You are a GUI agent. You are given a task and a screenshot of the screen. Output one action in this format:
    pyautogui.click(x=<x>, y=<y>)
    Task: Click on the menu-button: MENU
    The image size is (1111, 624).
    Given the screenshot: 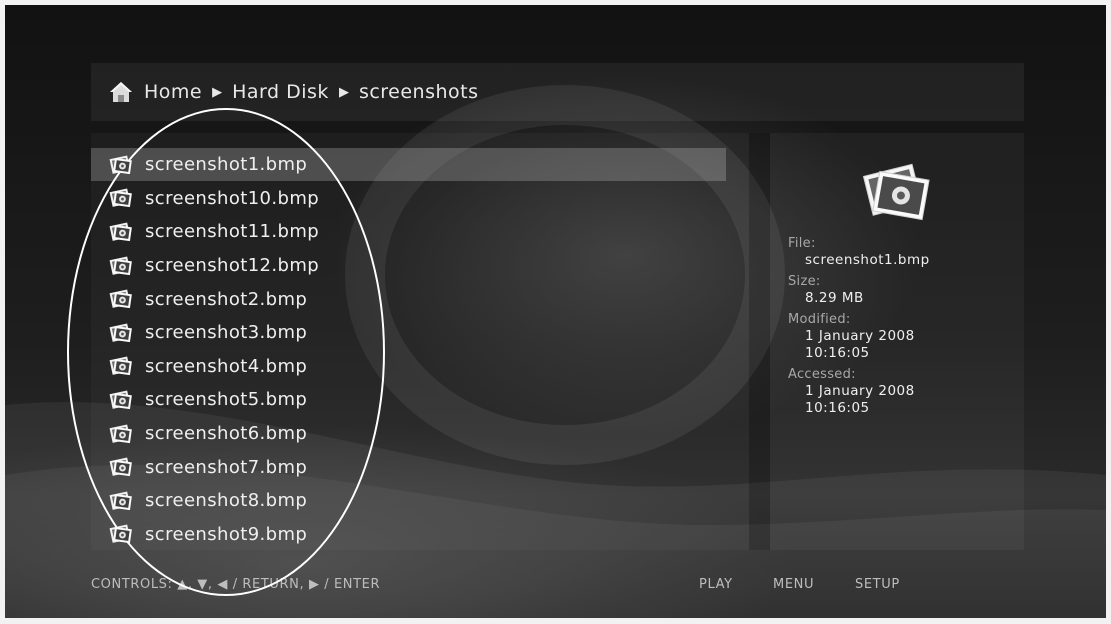 What is the action you would take?
    pyautogui.click(x=793, y=584)
    